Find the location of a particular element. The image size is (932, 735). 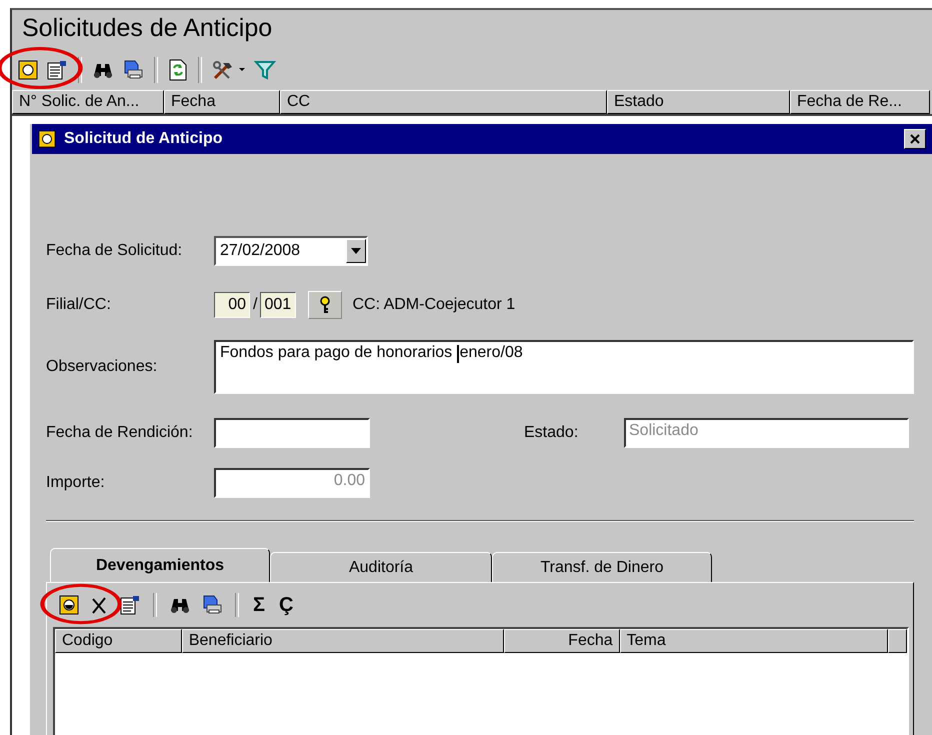

dropdown-caret-icon is located at coordinates (242, 70).